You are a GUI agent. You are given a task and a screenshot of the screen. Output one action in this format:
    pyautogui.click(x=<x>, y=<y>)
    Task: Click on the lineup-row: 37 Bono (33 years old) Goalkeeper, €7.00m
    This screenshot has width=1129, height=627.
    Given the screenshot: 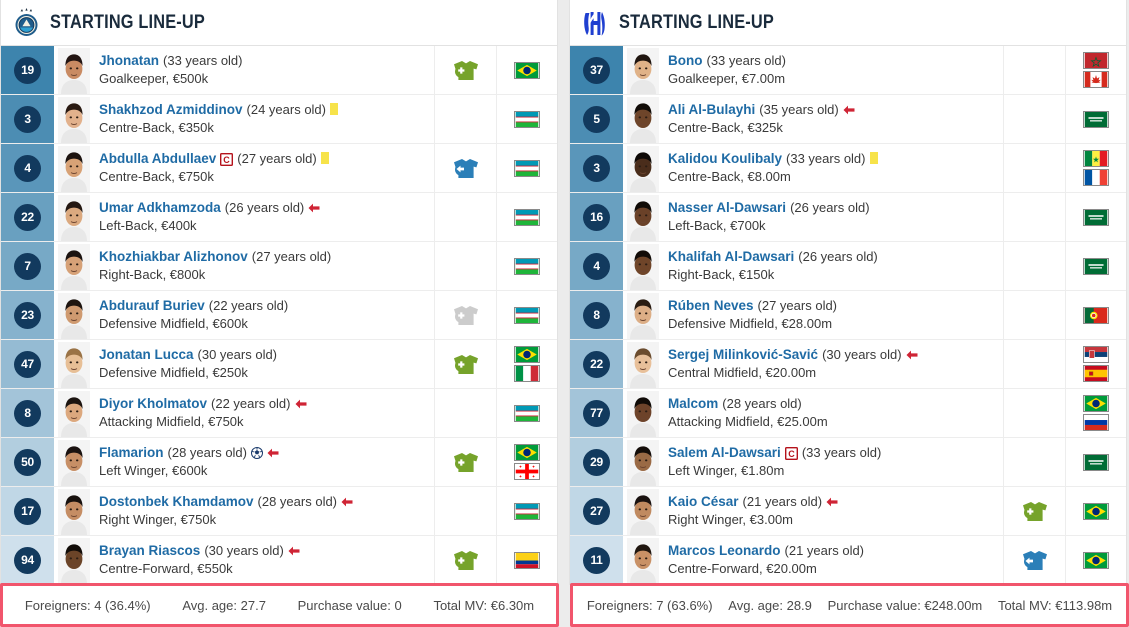 What is the action you would take?
    pyautogui.click(x=848, y=70)
    